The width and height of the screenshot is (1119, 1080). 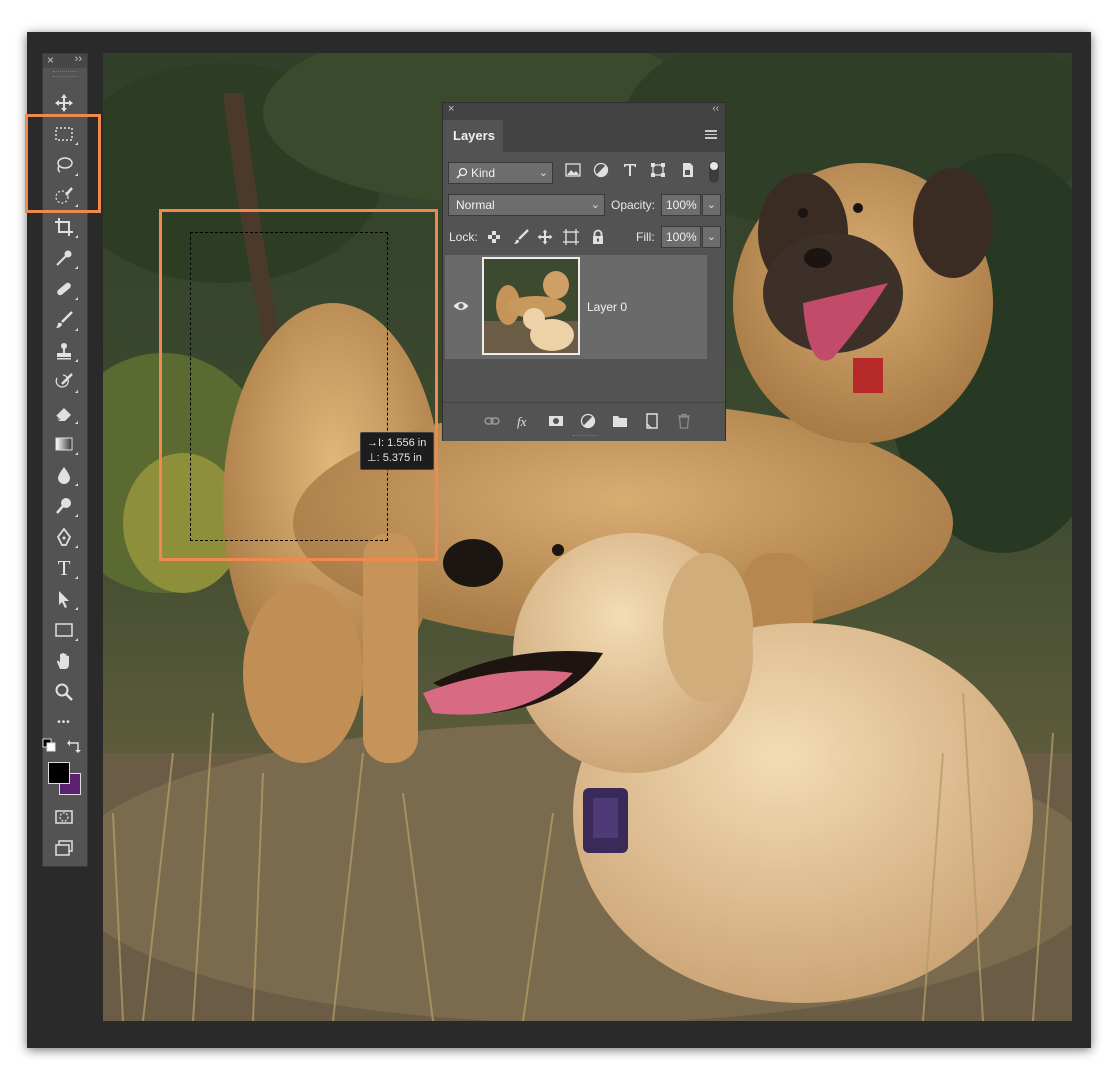 I want to click on layer-style-fx-icon: fx, so click(x=524, y=421).